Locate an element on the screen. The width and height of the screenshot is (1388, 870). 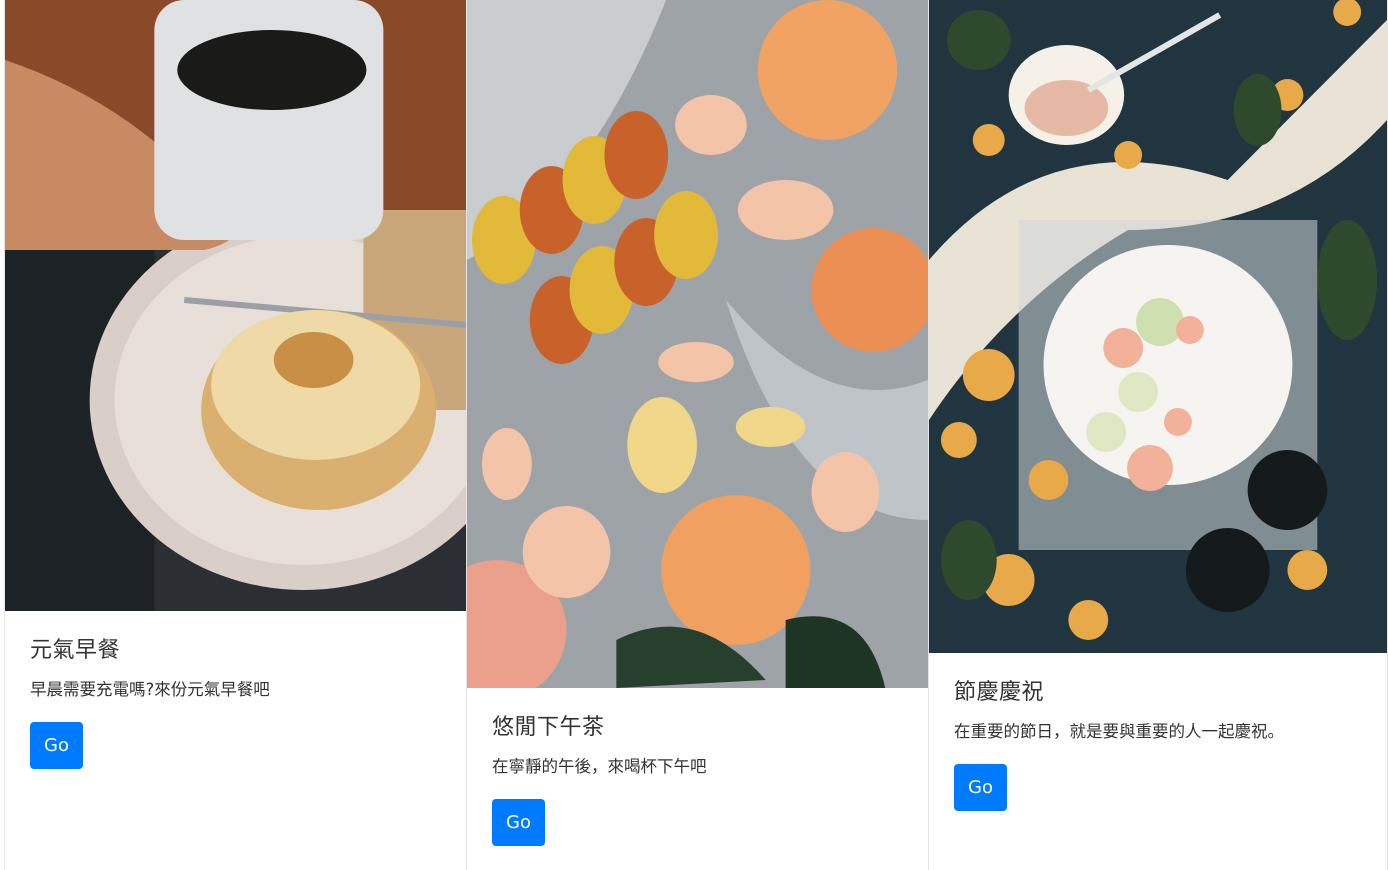
card-text: 在寧靜的午後，來喝杯下午吧 is located at coordinates (599, 766).